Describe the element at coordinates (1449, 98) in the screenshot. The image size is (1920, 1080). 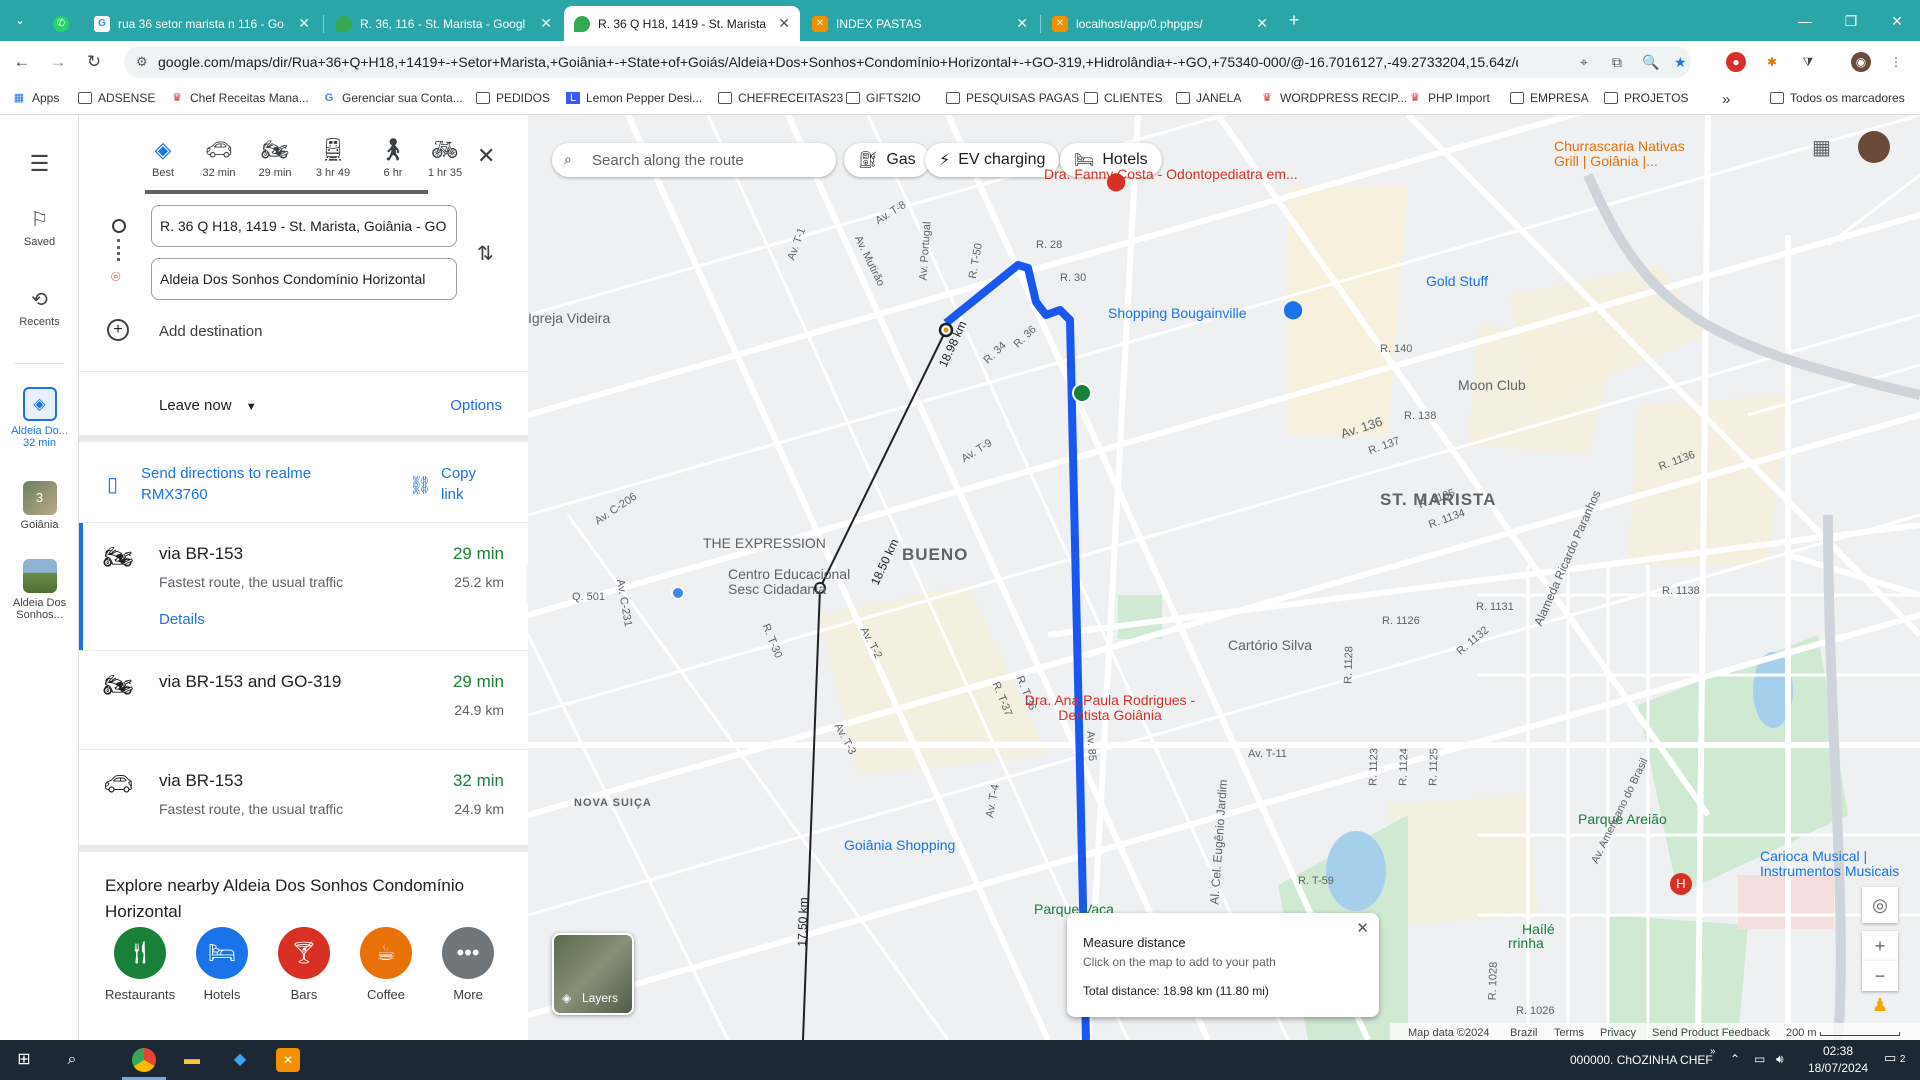
I see `bookmark-item: ♛ PHP Import` at that location.